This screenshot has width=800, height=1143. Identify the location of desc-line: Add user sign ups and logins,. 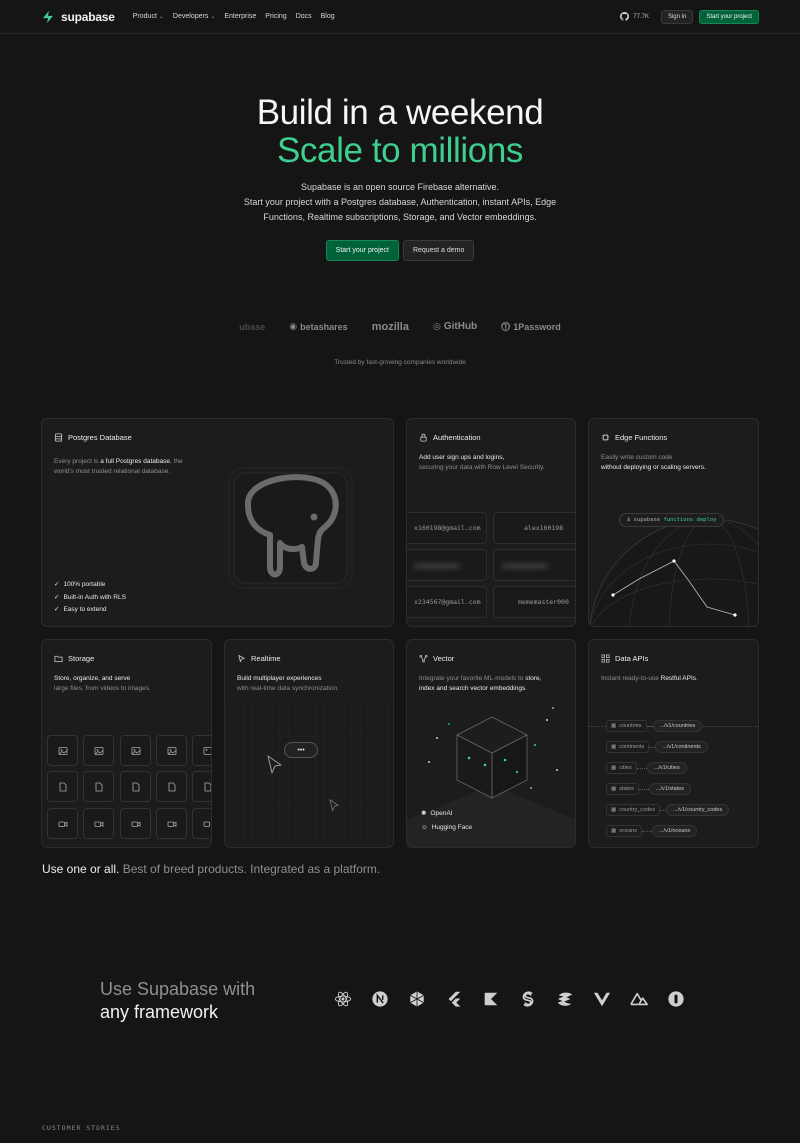
(462, 457).